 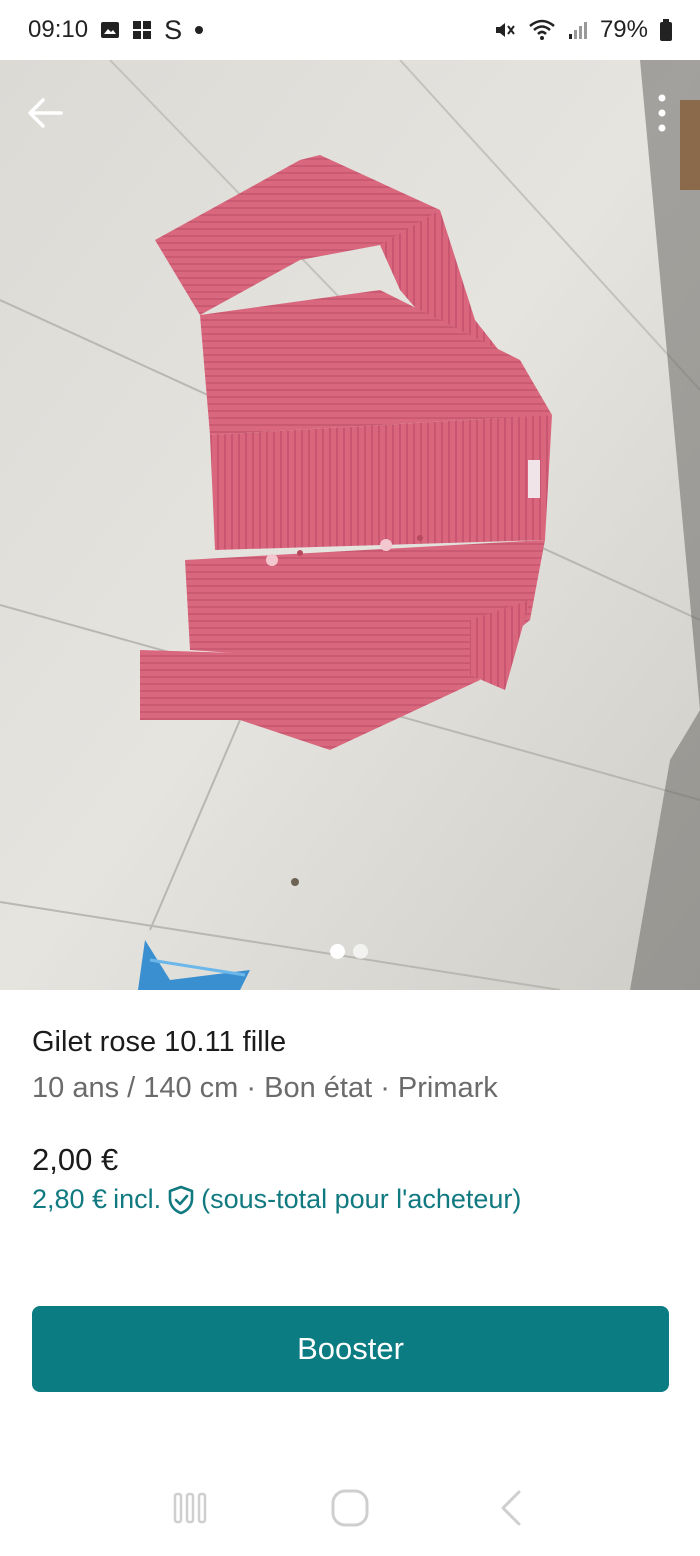 I want to click on price-incl-label: incl., so click(x=137, y=1199).